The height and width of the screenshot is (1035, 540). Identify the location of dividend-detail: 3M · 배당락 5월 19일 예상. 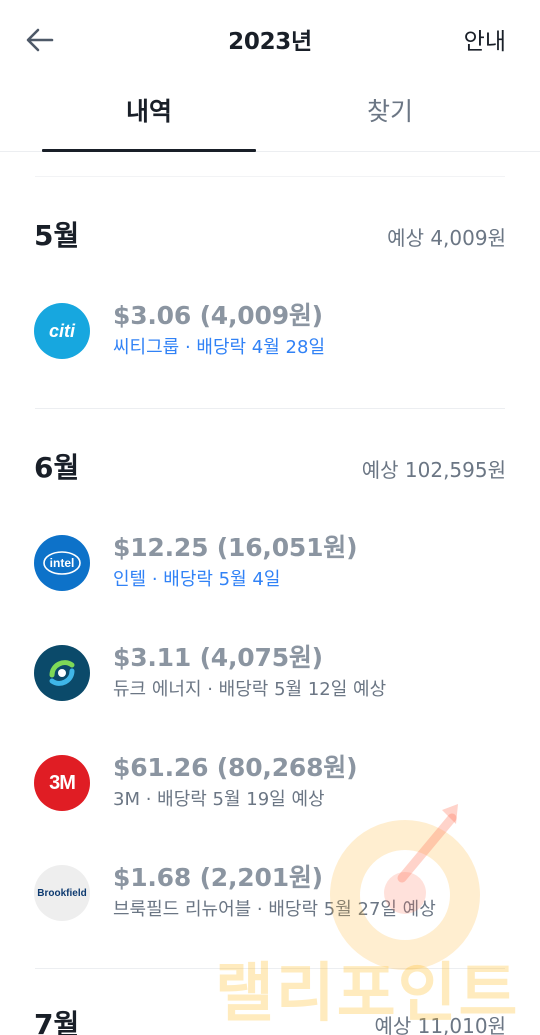
(219, 799).